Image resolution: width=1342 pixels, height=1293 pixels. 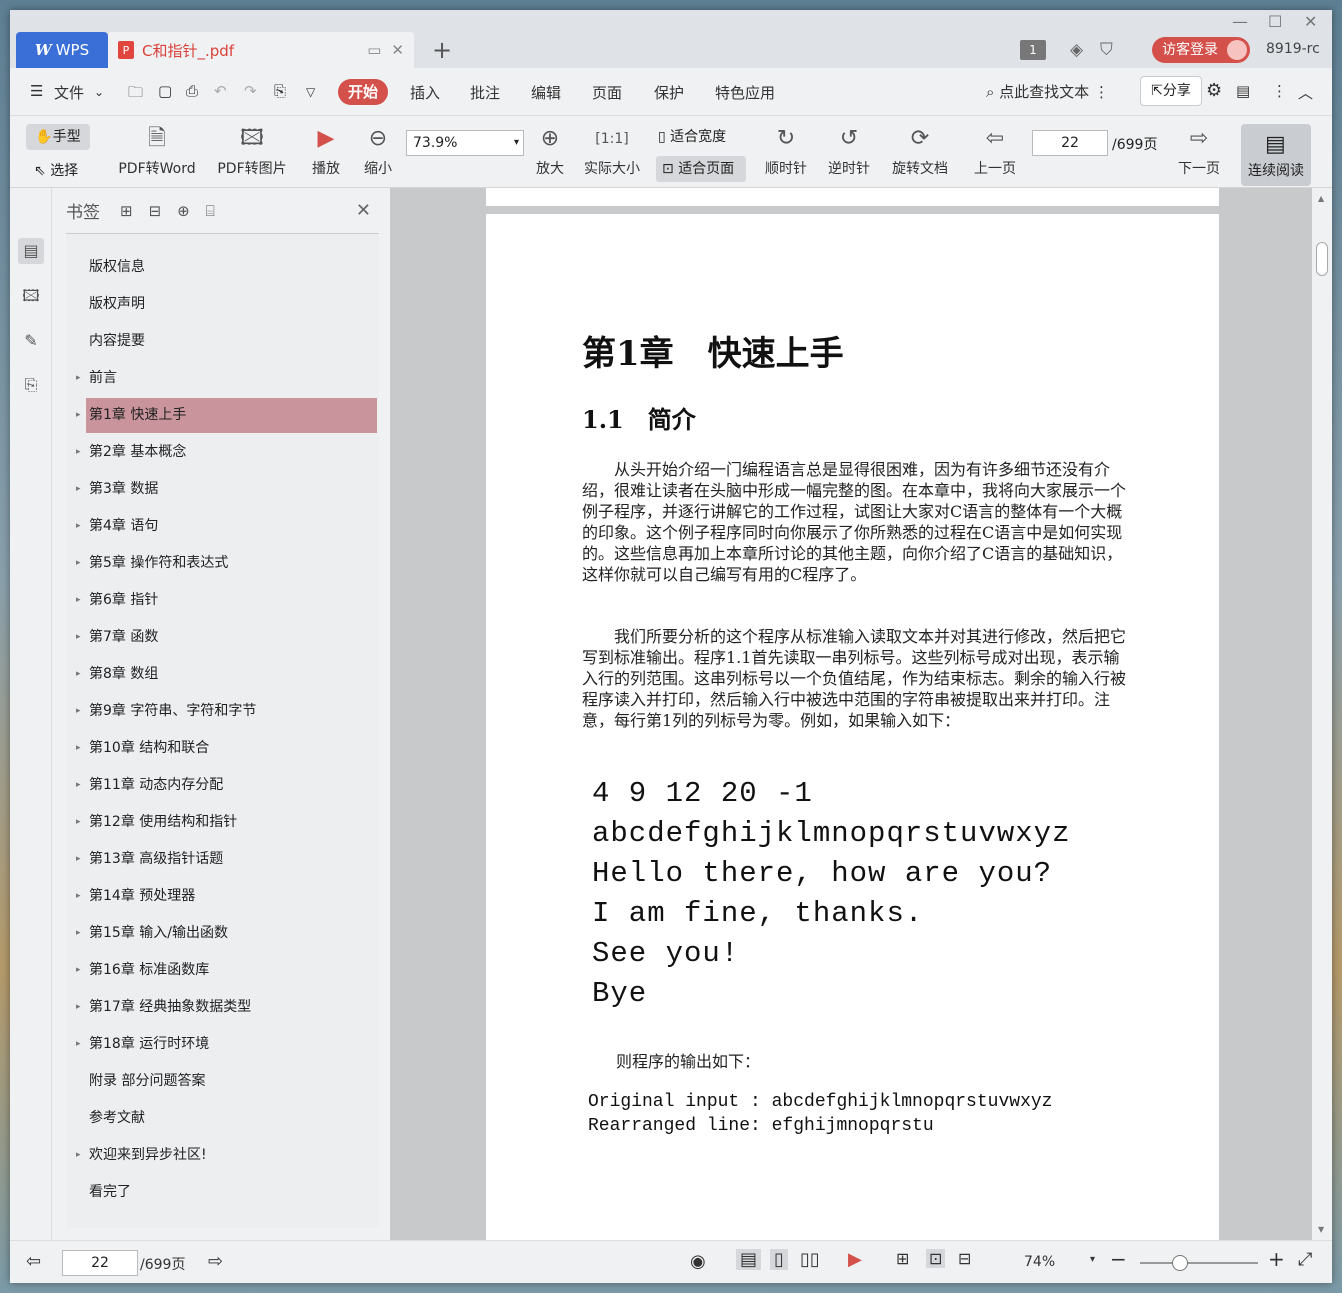 What do you see at coordinates (36, 91) in the screenshot?
I see `hamburger-icon: ☰` at bounding box center [36, 91].